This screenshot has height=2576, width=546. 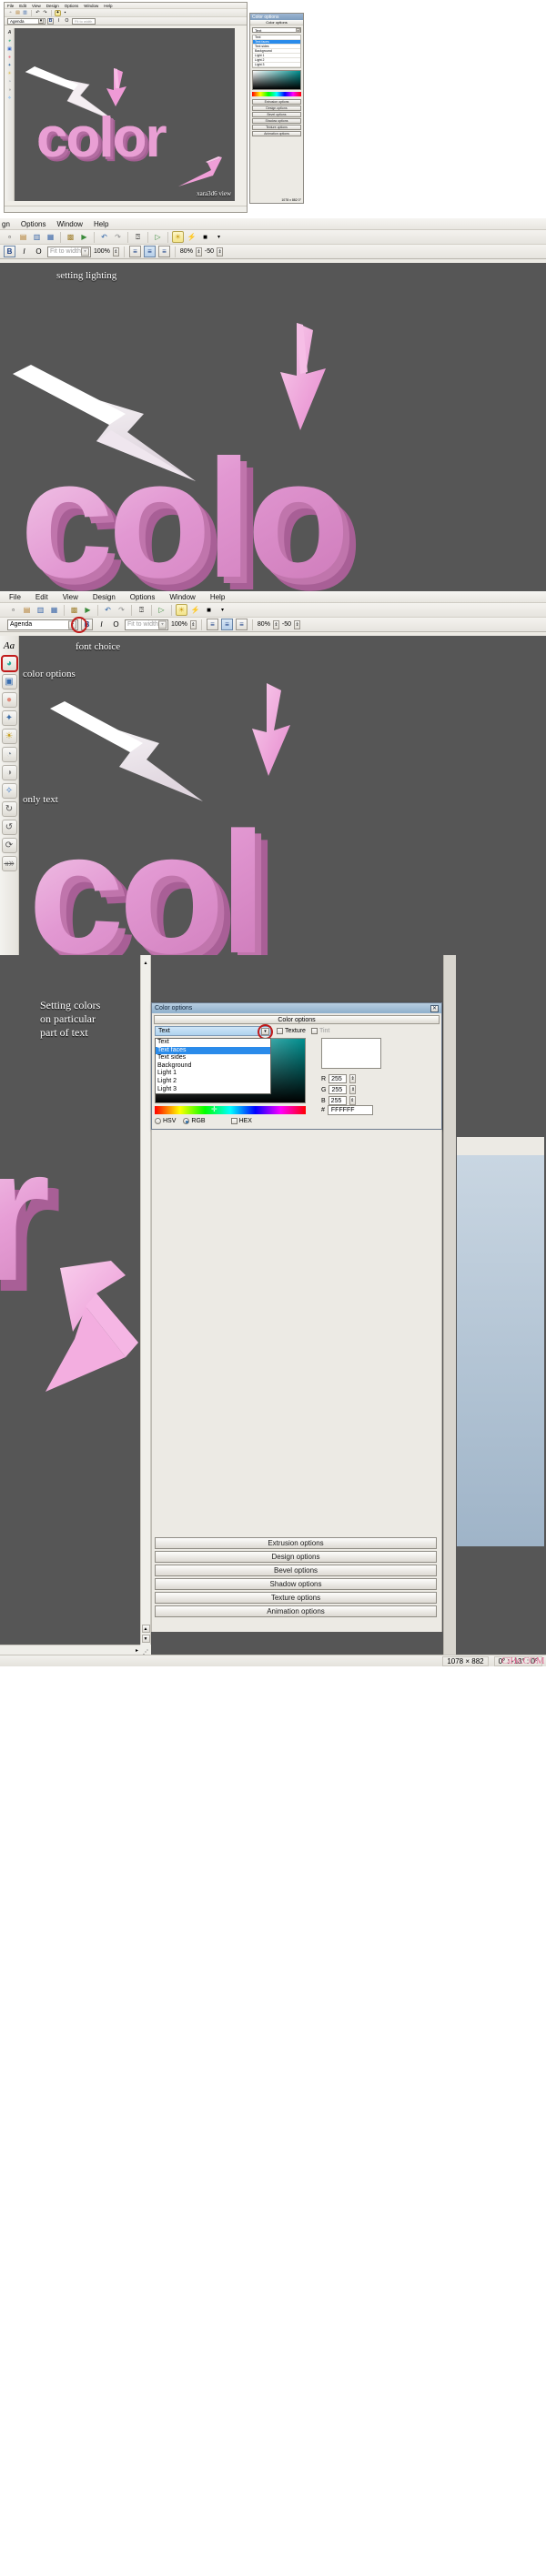 I want to click on outline-button: O, so click(x=116, y=624).